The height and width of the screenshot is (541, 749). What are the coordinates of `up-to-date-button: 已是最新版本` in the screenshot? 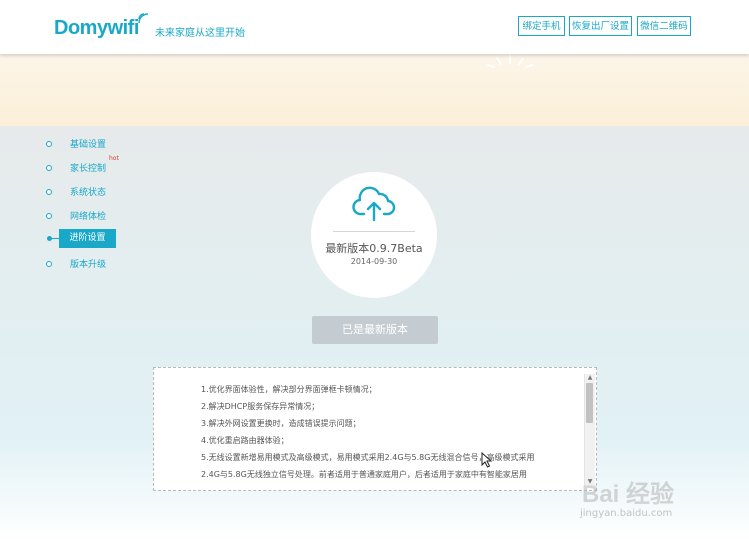 It's located at (375, 330).